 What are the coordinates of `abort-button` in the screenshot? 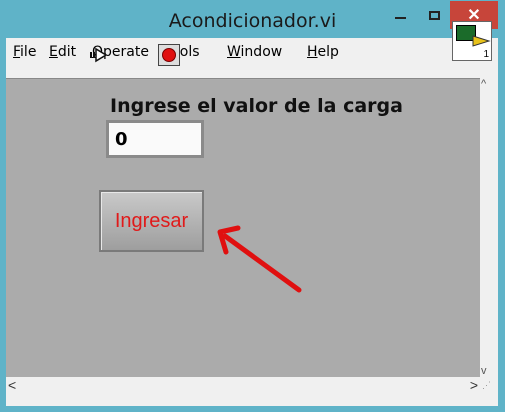 It's located at (169, 55).